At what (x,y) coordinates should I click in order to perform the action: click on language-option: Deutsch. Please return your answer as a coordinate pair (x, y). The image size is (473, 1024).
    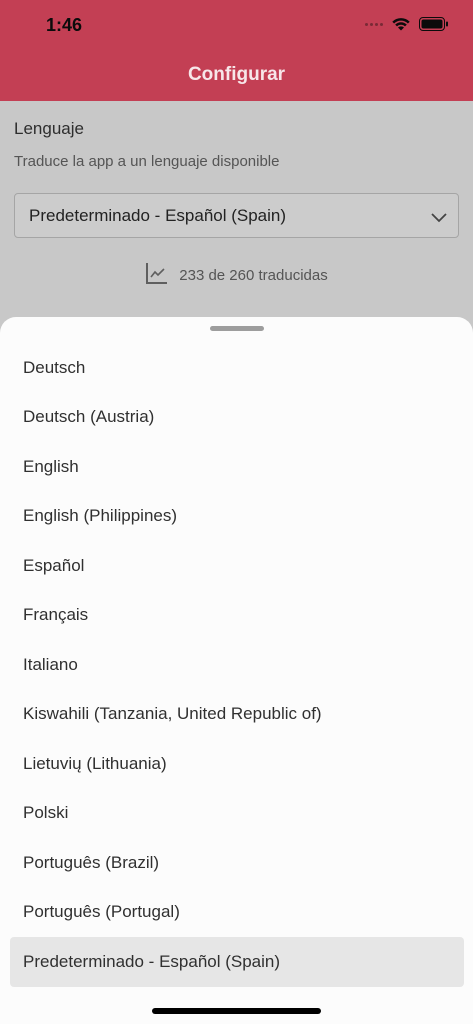
    Looking at the image, I should click on (237, 368).